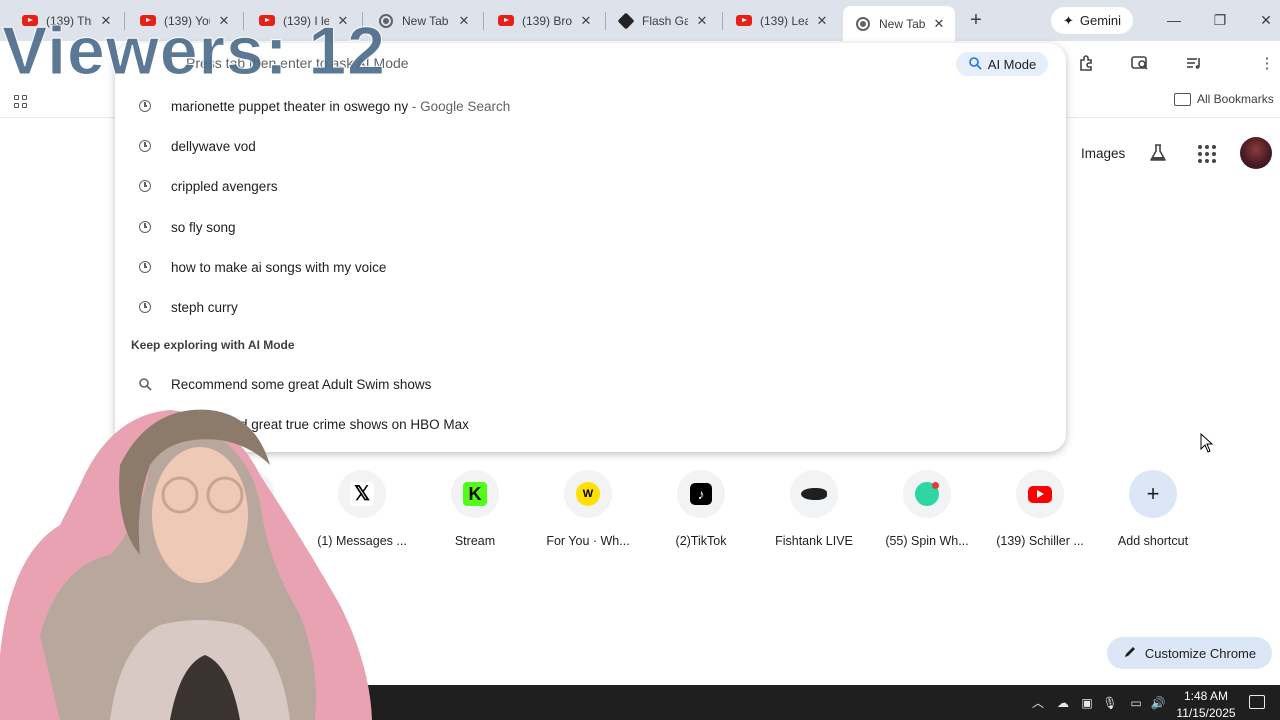 The image size is (1280, 720). Describe the element at coordinates (1103, 153) in the screenshot. I see `images-link: Images` at that location.